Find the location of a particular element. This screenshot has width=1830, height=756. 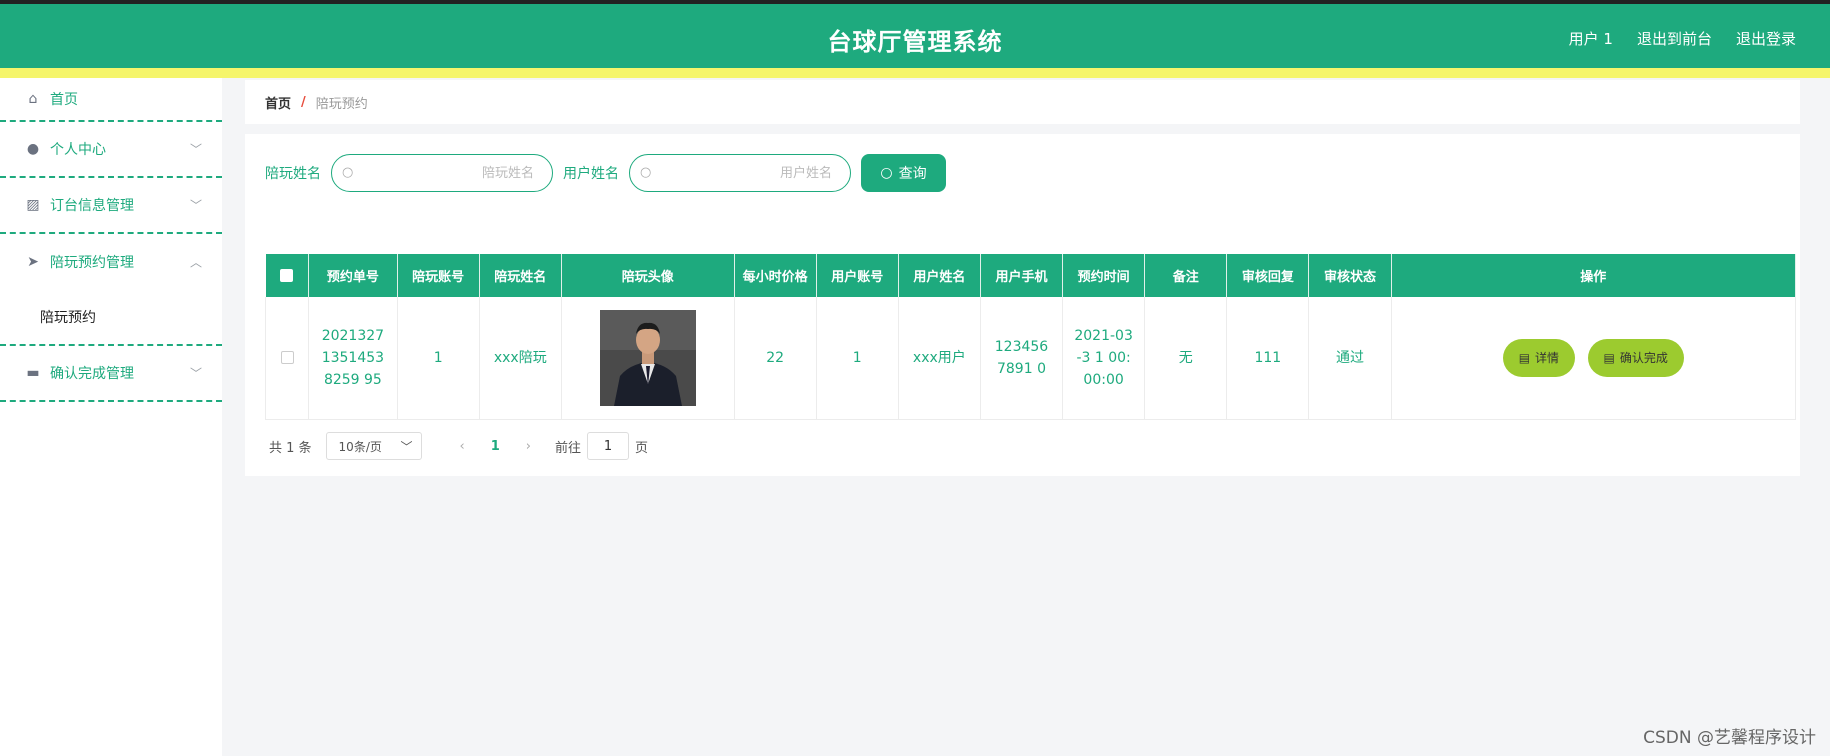

search-button-label: 查询 is located at coordinates (912, 174).